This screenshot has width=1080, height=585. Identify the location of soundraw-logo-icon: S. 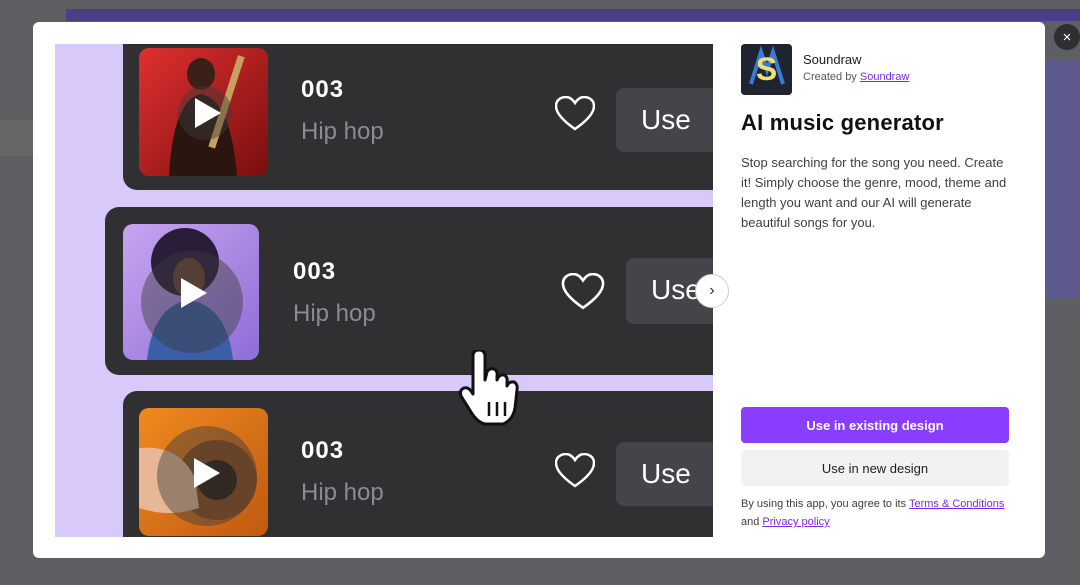
(766, 69).